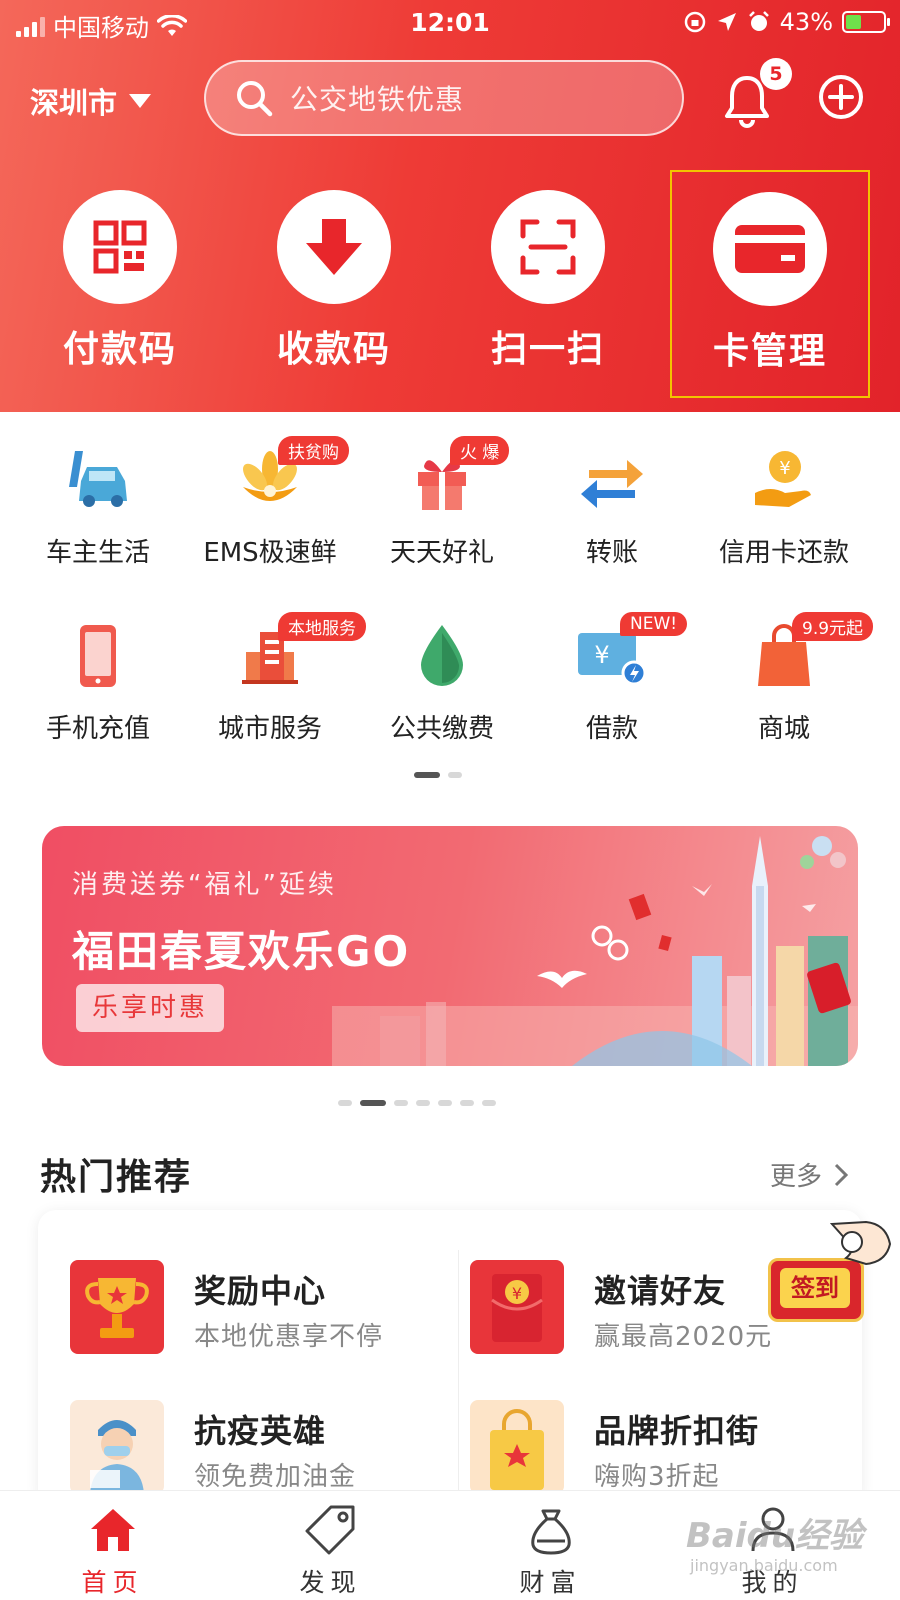 This screenshot has height=1600, width=900. What do you see at coordinates (776, 74) in the screenshot?
I see `notification-badge: 5` at bounding box center [776, 74].